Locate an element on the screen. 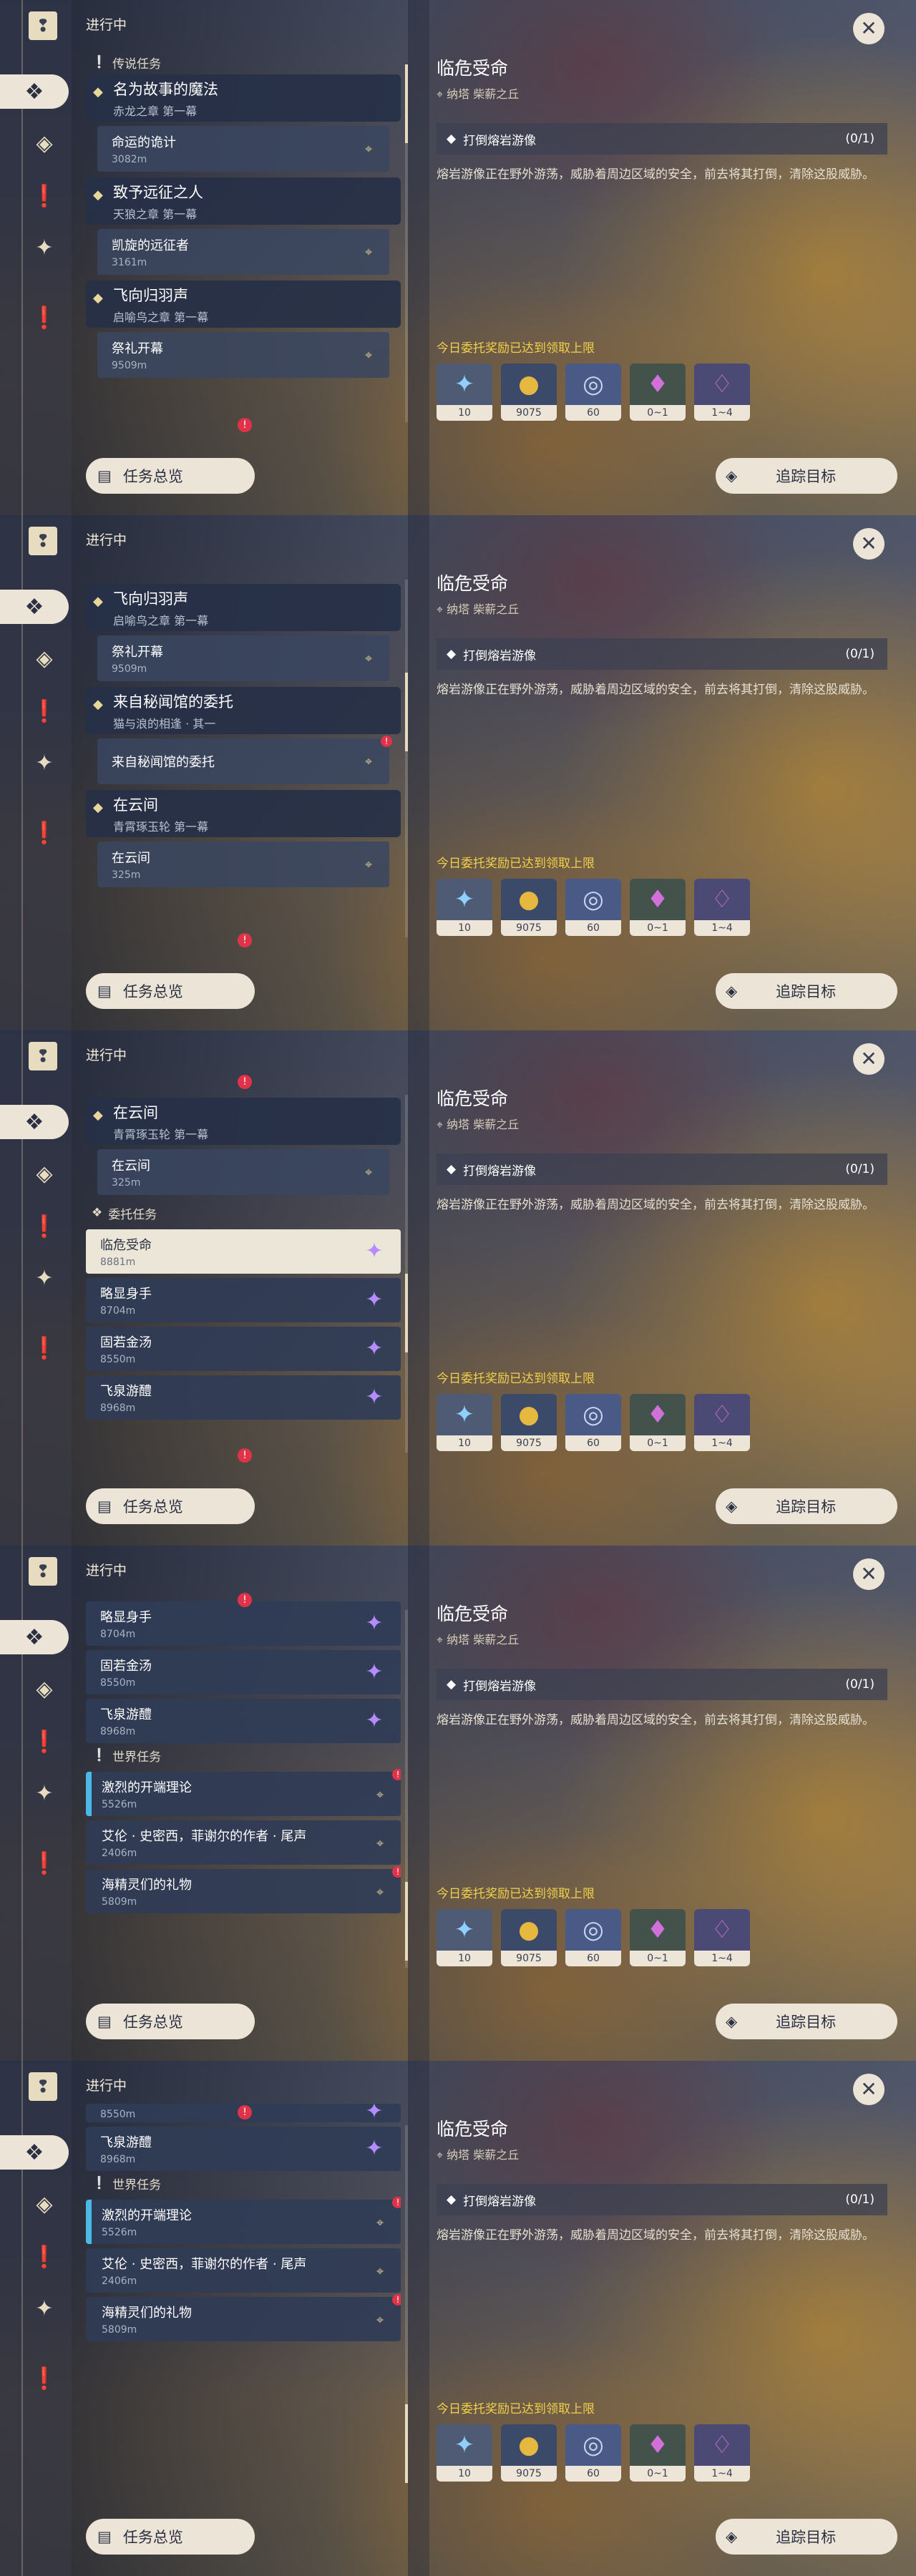 The image size is (916, 2576). quest-group: ◆ 来自秘闻馆的委托 猫与浪的相逢 · 其一 来自秘闻馆的委托 ⌖! is located at coordinates (243, 735).